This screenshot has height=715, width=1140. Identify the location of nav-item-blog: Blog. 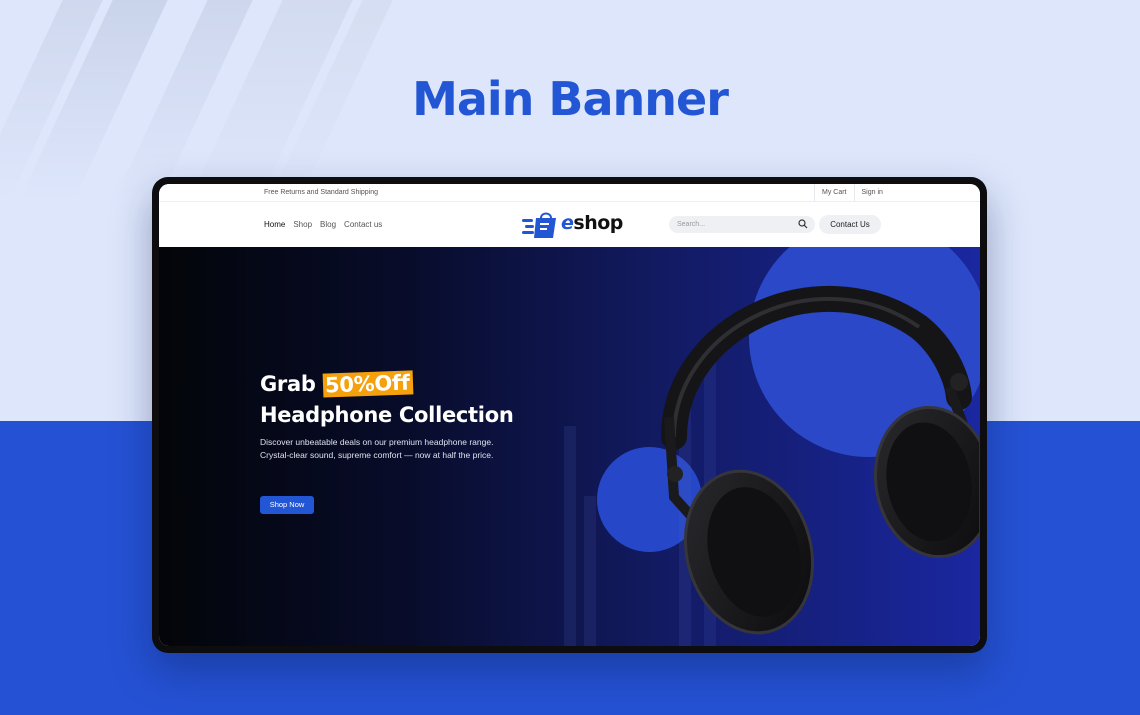
(328, 224).